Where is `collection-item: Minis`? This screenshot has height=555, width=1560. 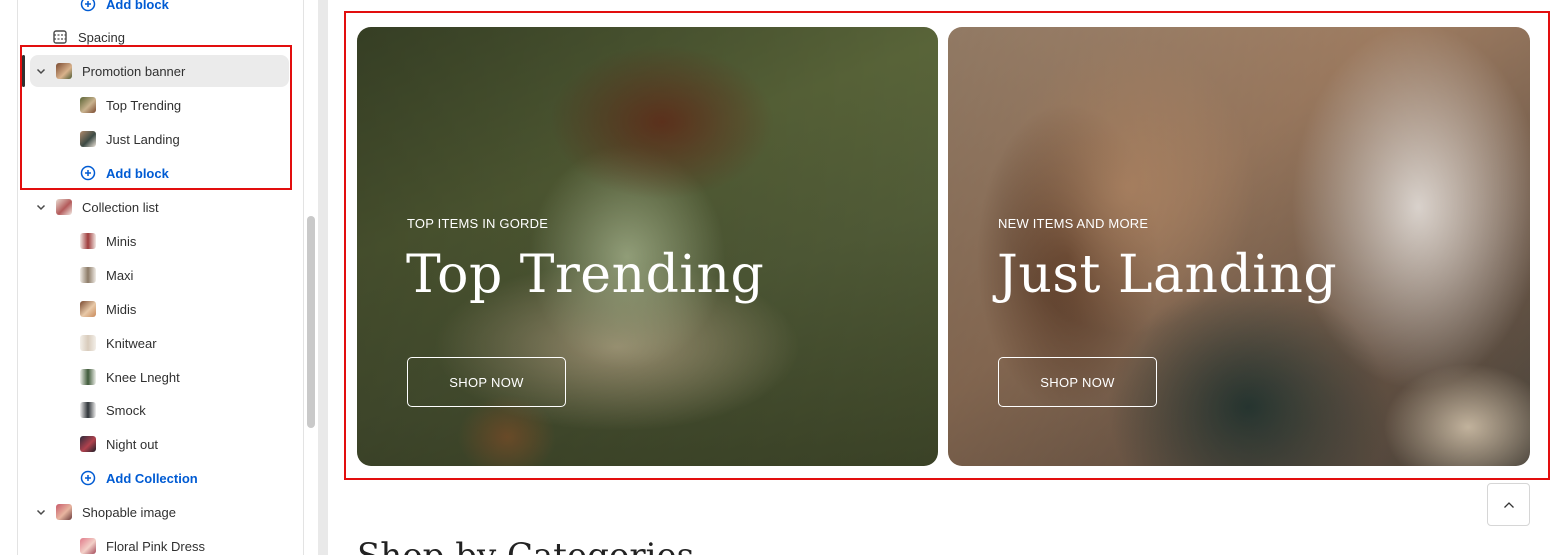
collection-item: Minis is located at coordinates (108, 241).